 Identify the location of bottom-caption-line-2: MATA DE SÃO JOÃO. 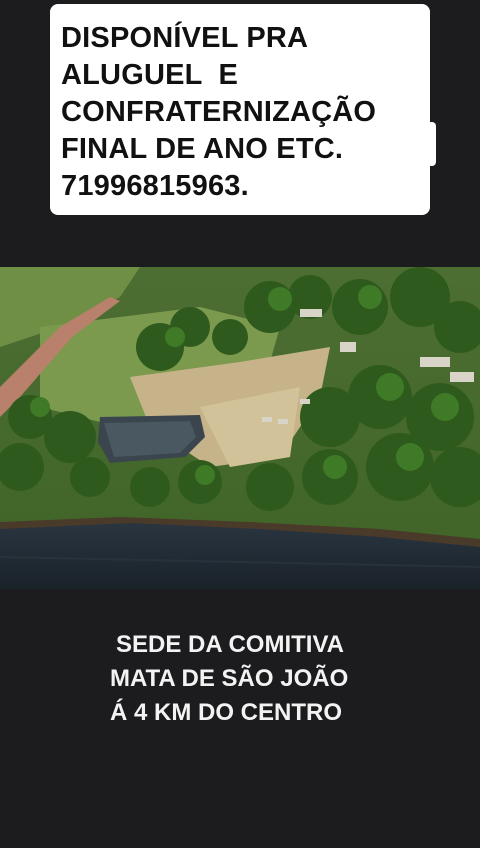
(229, 678).